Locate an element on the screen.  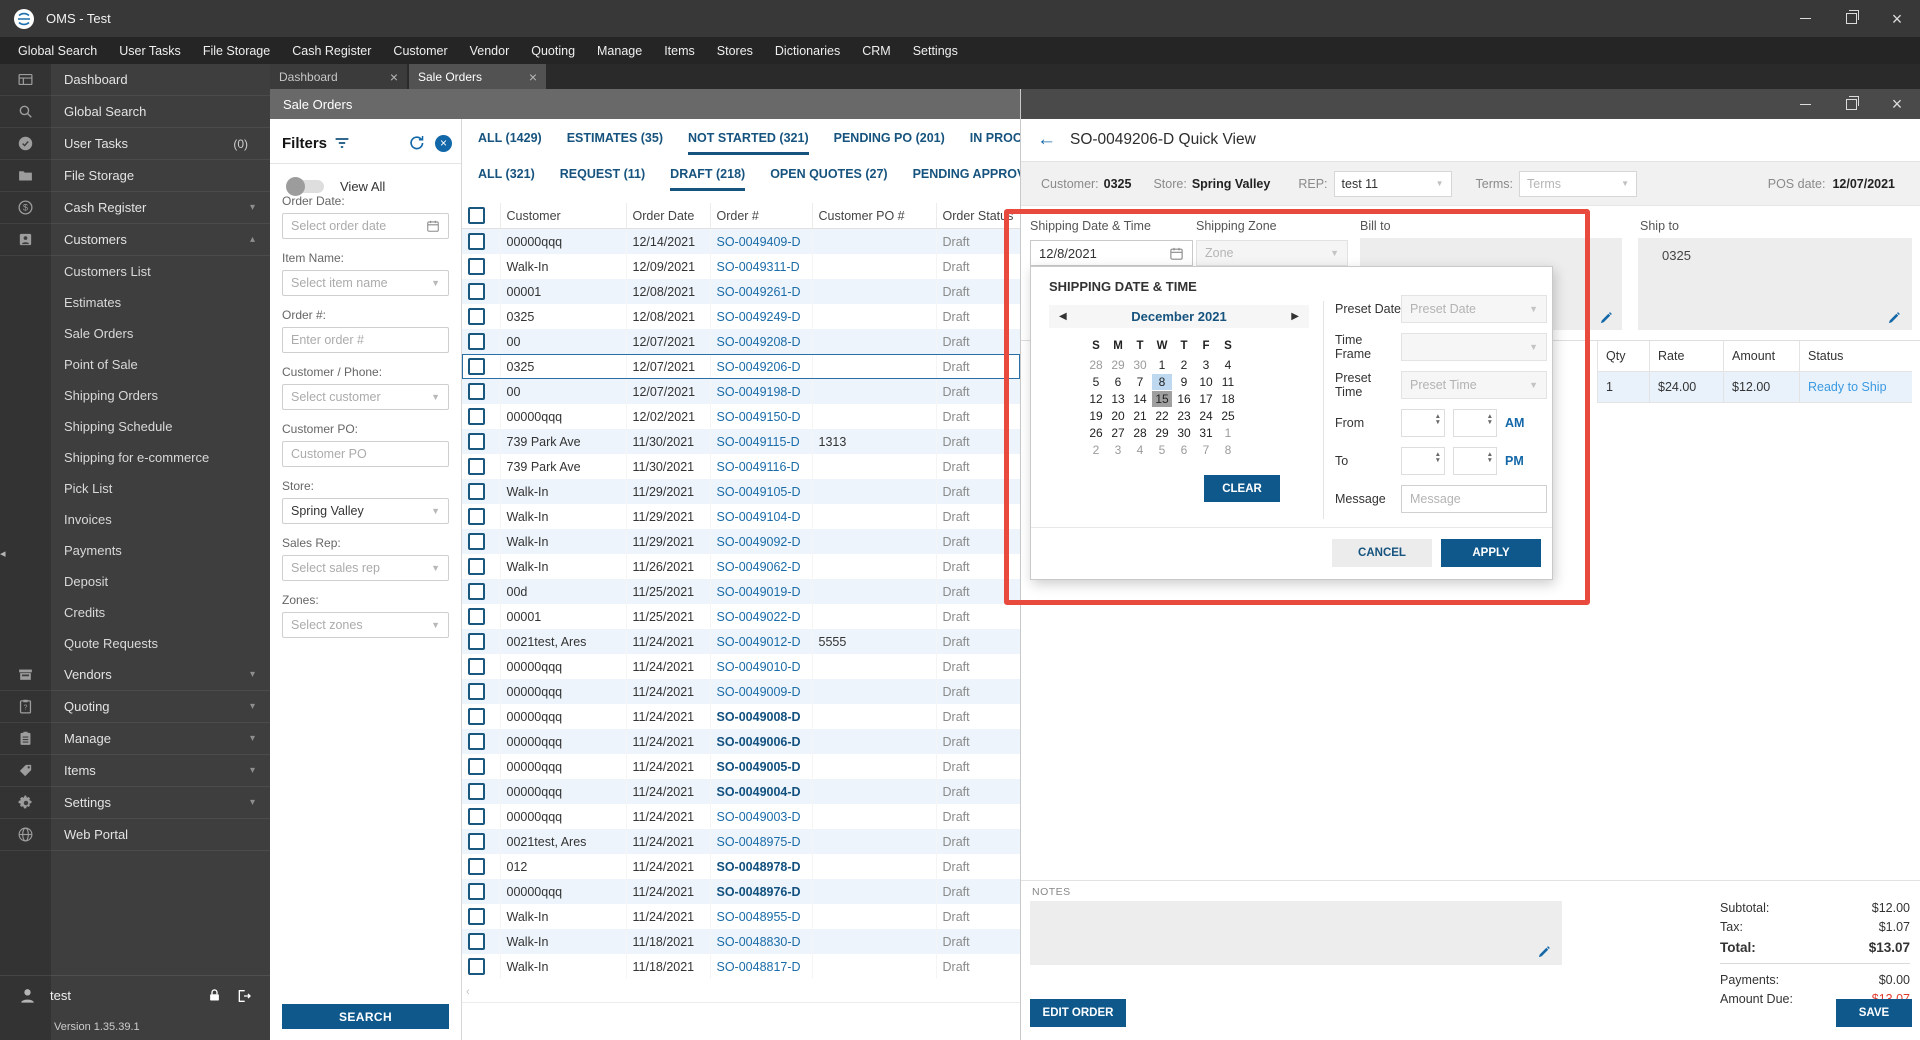
order-row: 00000qqq 11/24/2021 SO-0049006-D Draft is located at coordinates (741, 741).